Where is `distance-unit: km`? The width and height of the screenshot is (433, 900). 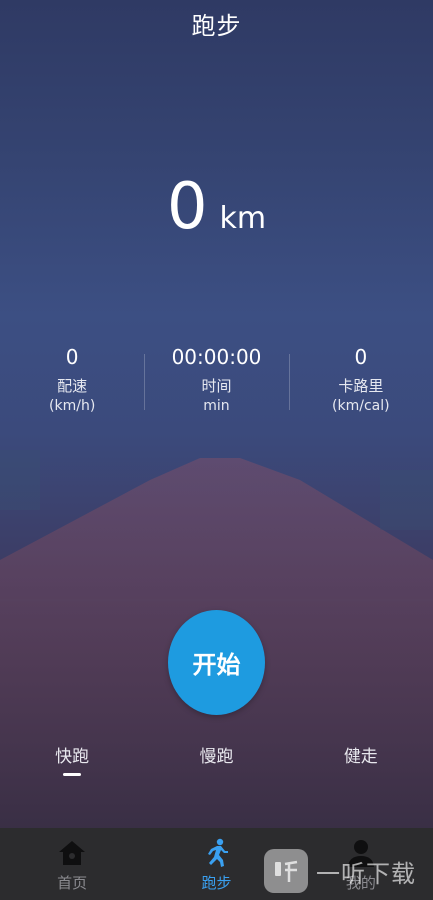 distance-unit: km is located at coordinates (243, 218).